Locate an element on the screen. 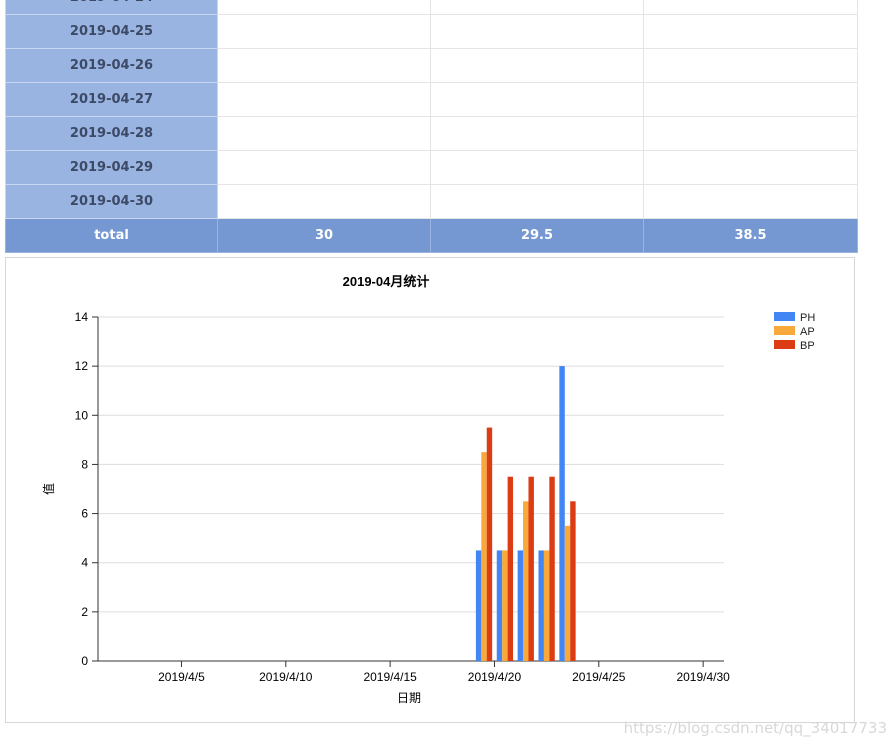  table-row: 2019-04-27 is located at coordinates (431, 99).